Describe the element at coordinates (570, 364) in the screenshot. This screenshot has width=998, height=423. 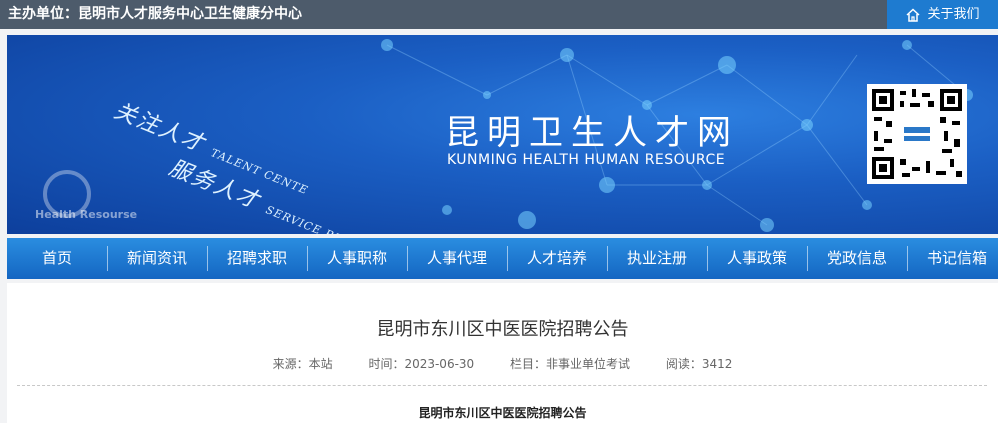
I see `article-column: 栏目：非事业单位考试` at that location.